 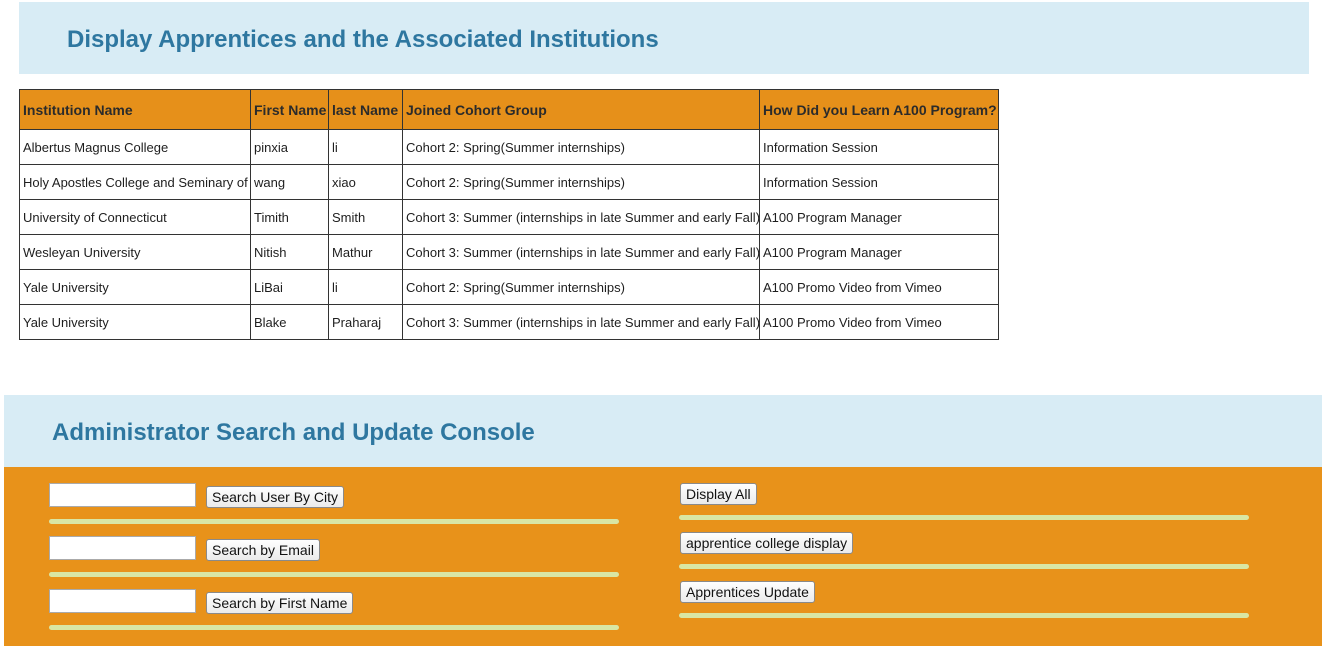 What do you see at coordinates (767, 543) in the screenshot?
I see `apprentice-college-display-button: apprentice college display` at bounding box center [767, 543].